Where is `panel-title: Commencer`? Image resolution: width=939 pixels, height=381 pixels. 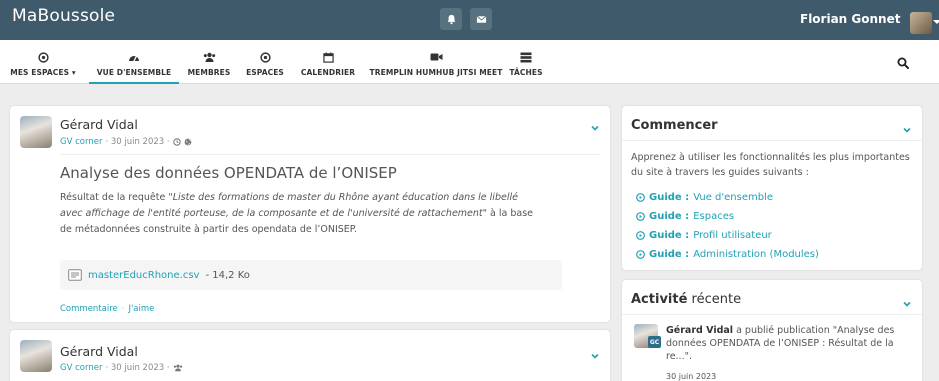
panel-title: Commencer is located at coordinates (674, 125).